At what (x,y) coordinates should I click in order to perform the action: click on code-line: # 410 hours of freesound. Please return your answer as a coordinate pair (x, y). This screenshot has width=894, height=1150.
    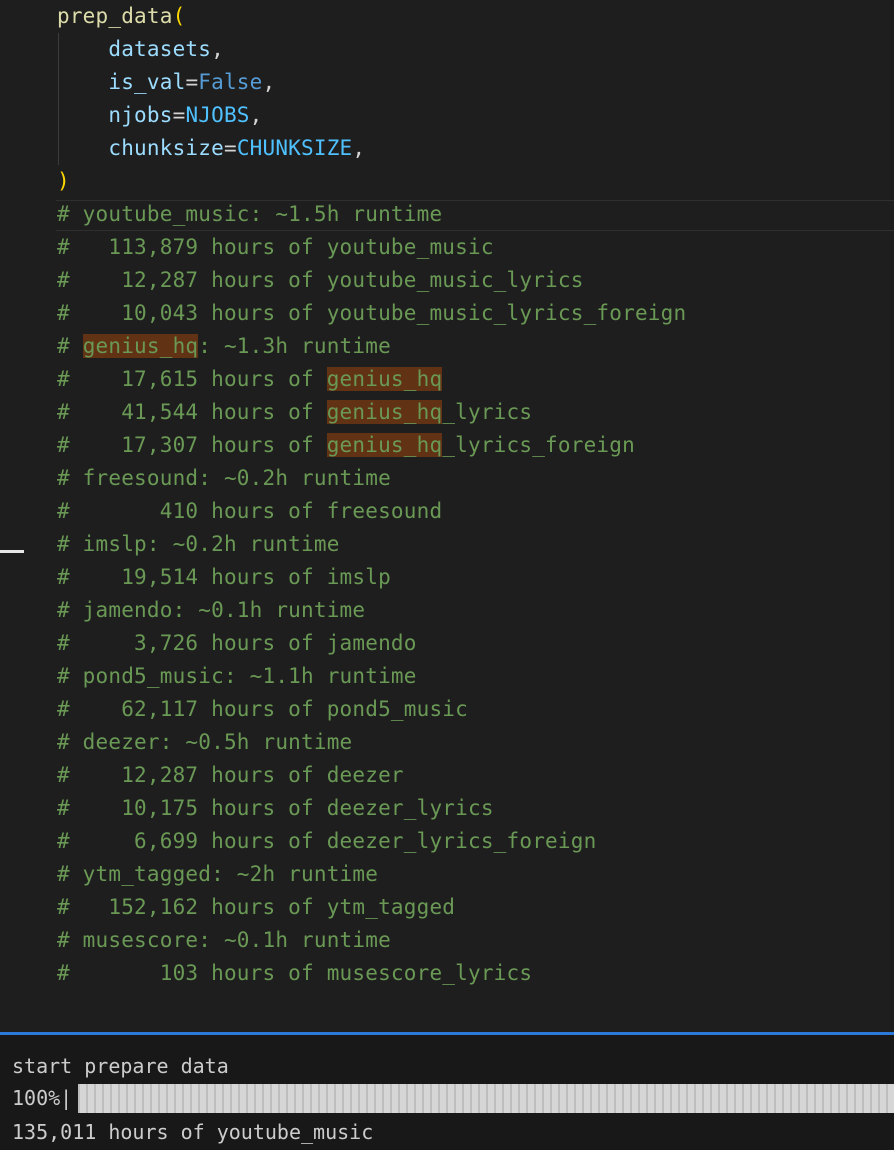
    Looking at the image, I should click on (249, 511).